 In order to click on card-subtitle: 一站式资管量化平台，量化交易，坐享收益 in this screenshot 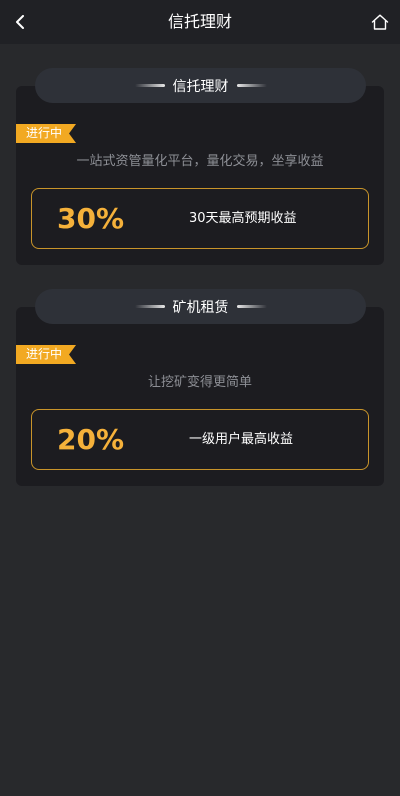, I will do `click(200, 161)`.